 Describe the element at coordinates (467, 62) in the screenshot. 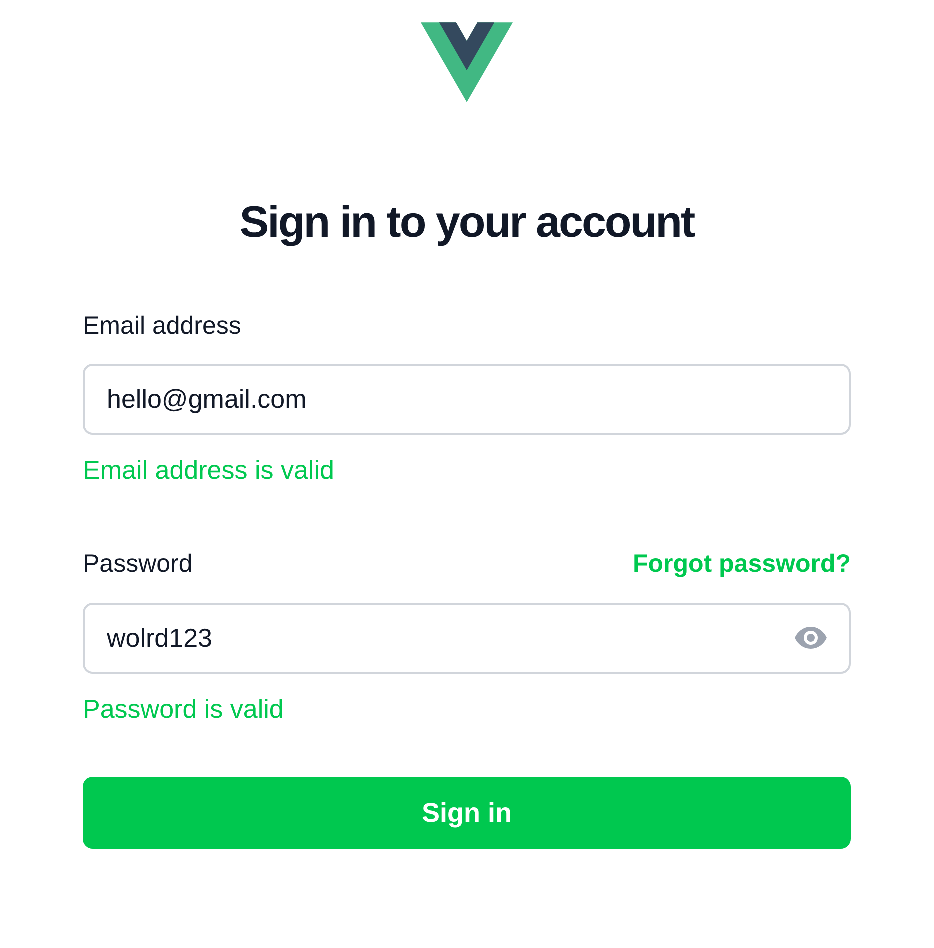

I see `logo-icon` at that location.